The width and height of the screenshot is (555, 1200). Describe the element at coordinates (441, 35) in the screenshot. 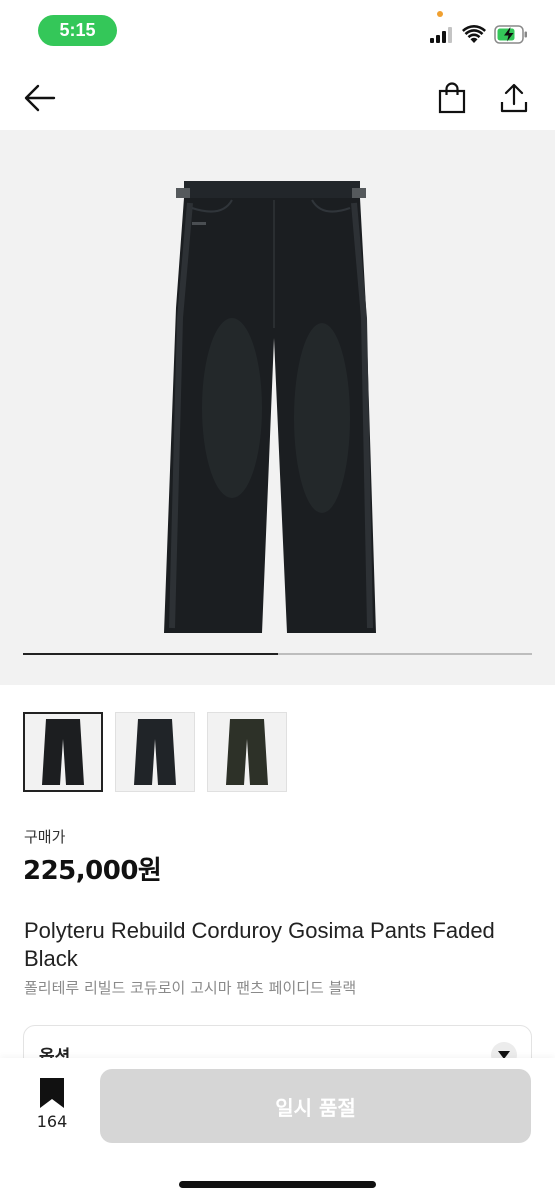

I see `cellular-signal-icon` at that location.